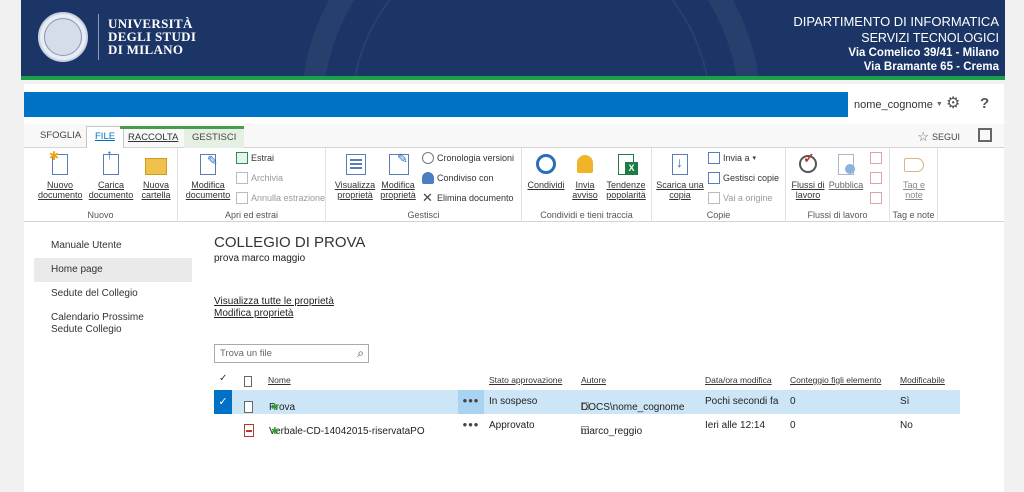 This screenshot has width=1024, height=492. Describe the element at coordinates (732, 158) in the screenshot. I see `send-to-button: Invia a ▾` at that location.